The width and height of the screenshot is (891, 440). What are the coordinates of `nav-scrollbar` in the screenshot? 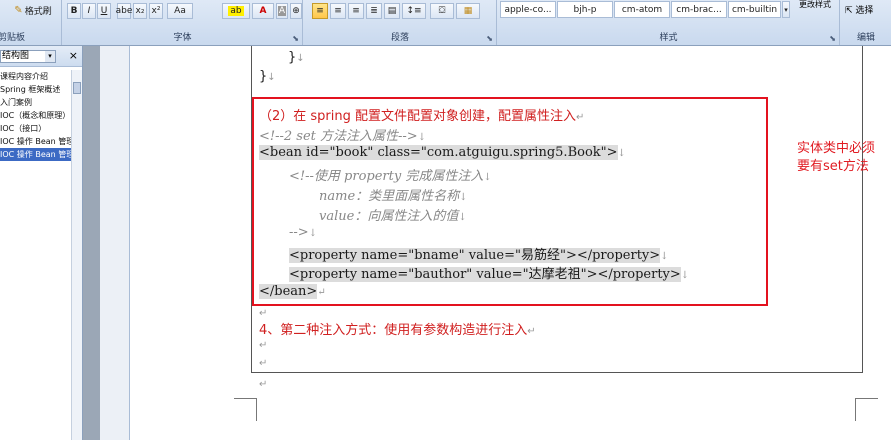 It's located at (76, 255).